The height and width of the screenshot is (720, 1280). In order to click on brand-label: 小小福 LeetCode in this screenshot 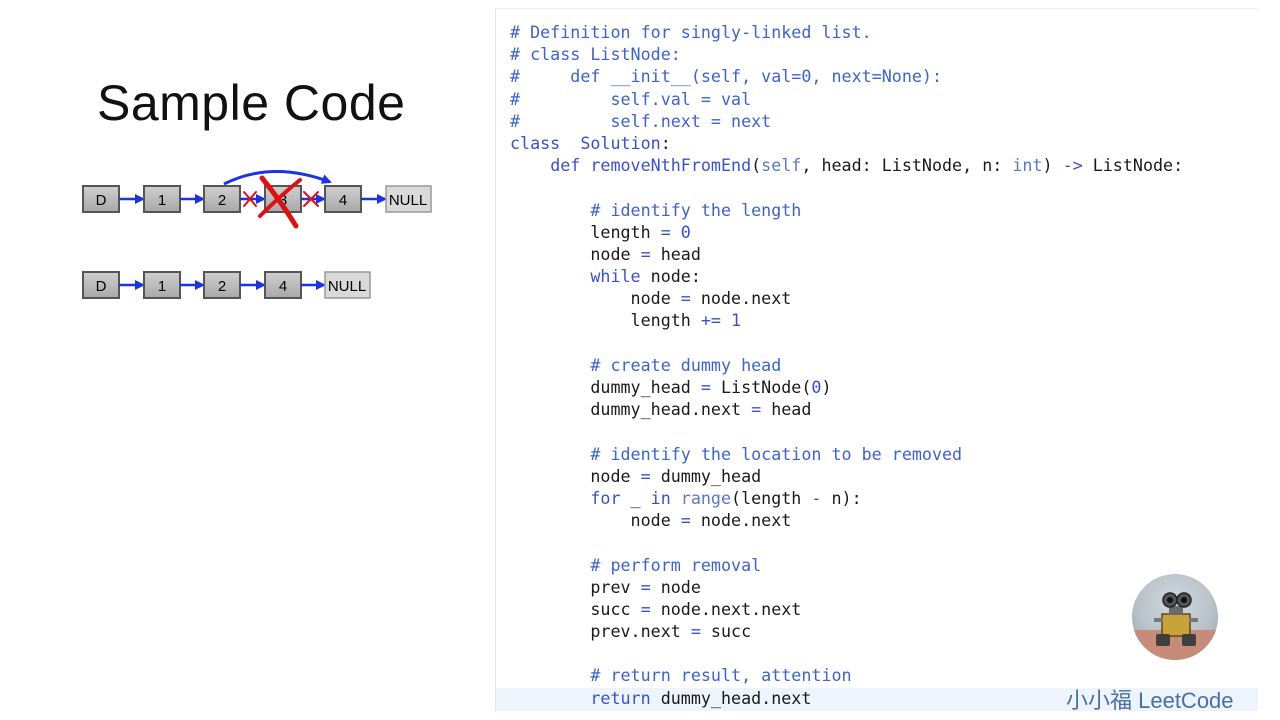, I will do `click(1150, 700)`.